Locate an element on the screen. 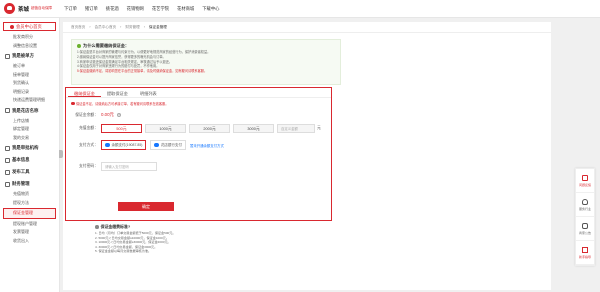  right-float-toolbar: 问题反馈 服务行业 商家公告 新手指导 is located at coordinates (585, 217).